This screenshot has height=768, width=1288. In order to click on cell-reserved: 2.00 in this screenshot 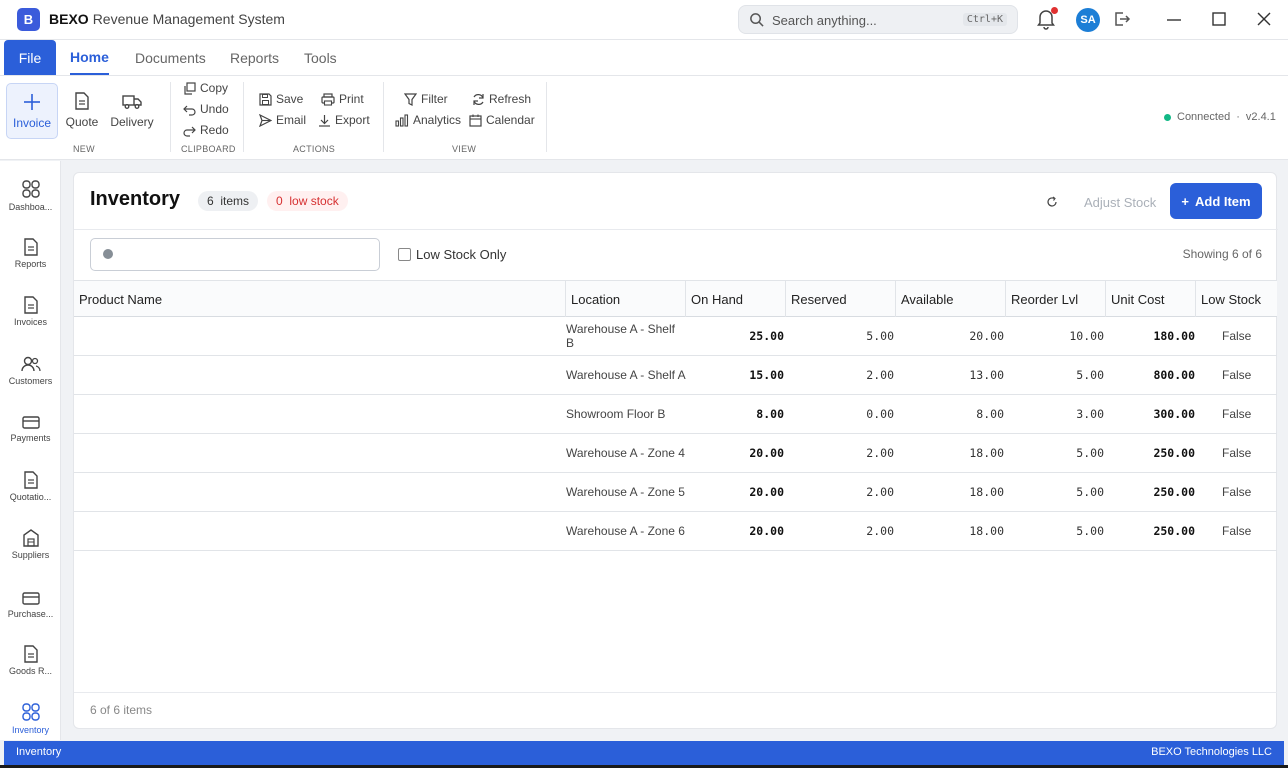, I will do `click(880, 492)`.